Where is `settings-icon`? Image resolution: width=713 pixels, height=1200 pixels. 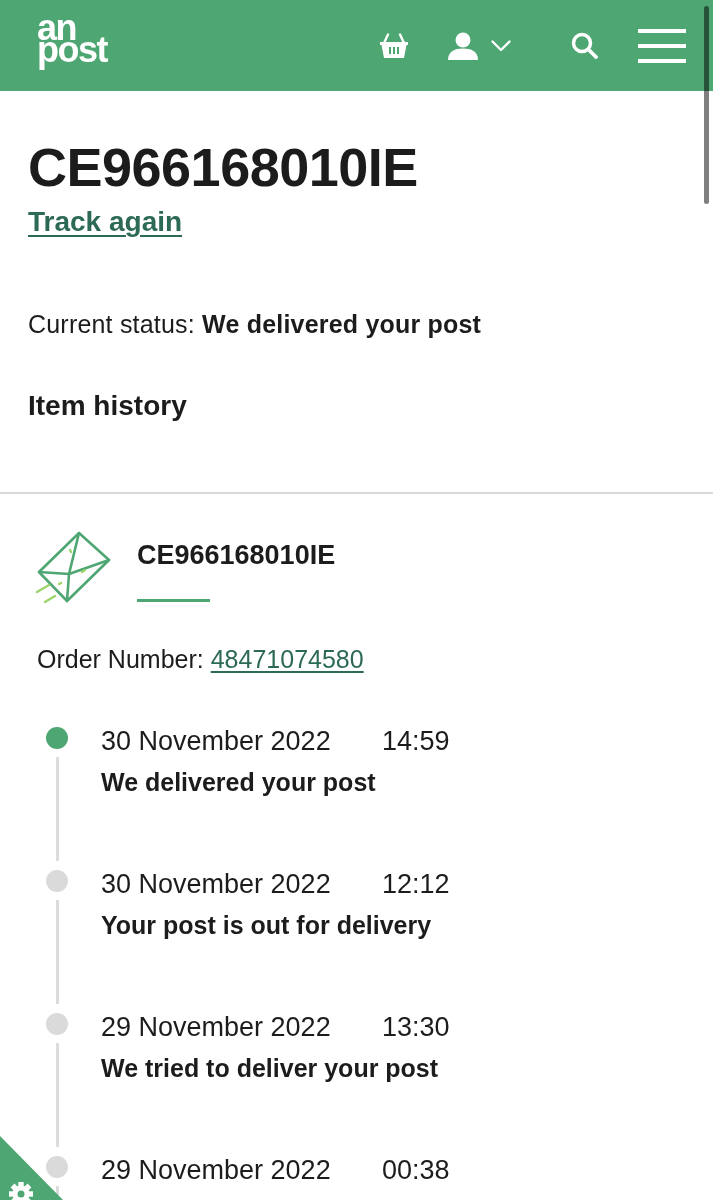 settings-icon is located at coordinates (21, 1191).